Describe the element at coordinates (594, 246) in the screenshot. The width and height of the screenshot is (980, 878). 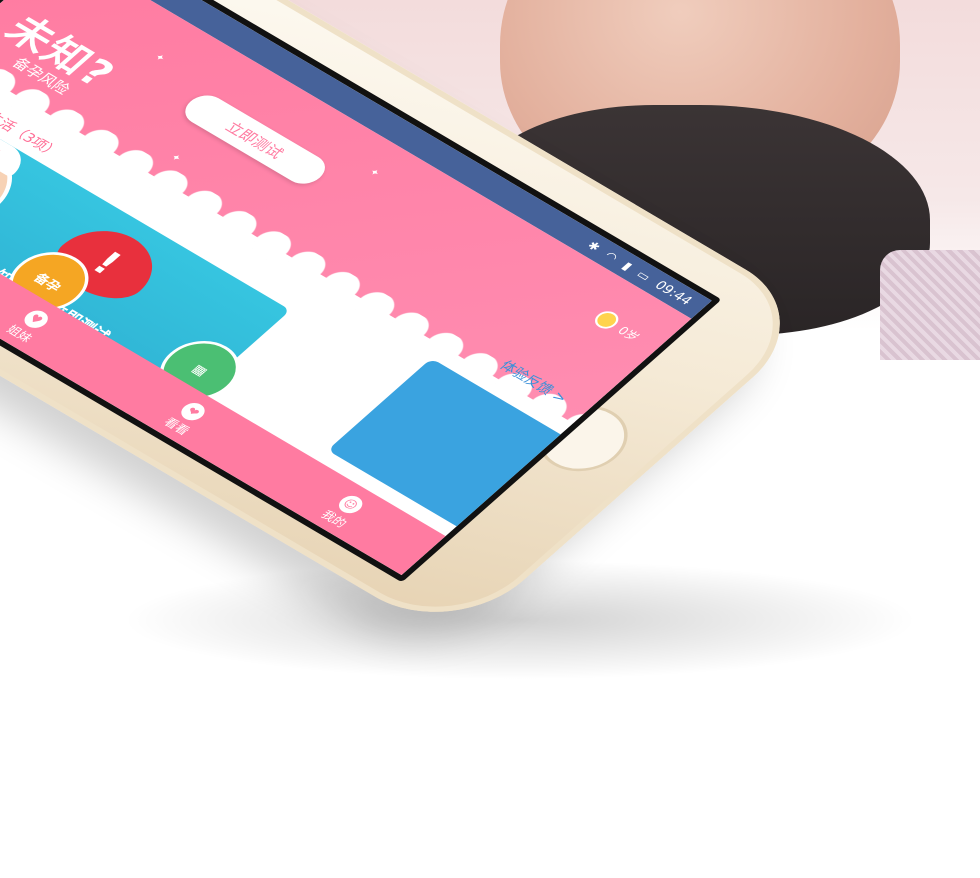
I see `bluetooth-icon: ✱` at that location.